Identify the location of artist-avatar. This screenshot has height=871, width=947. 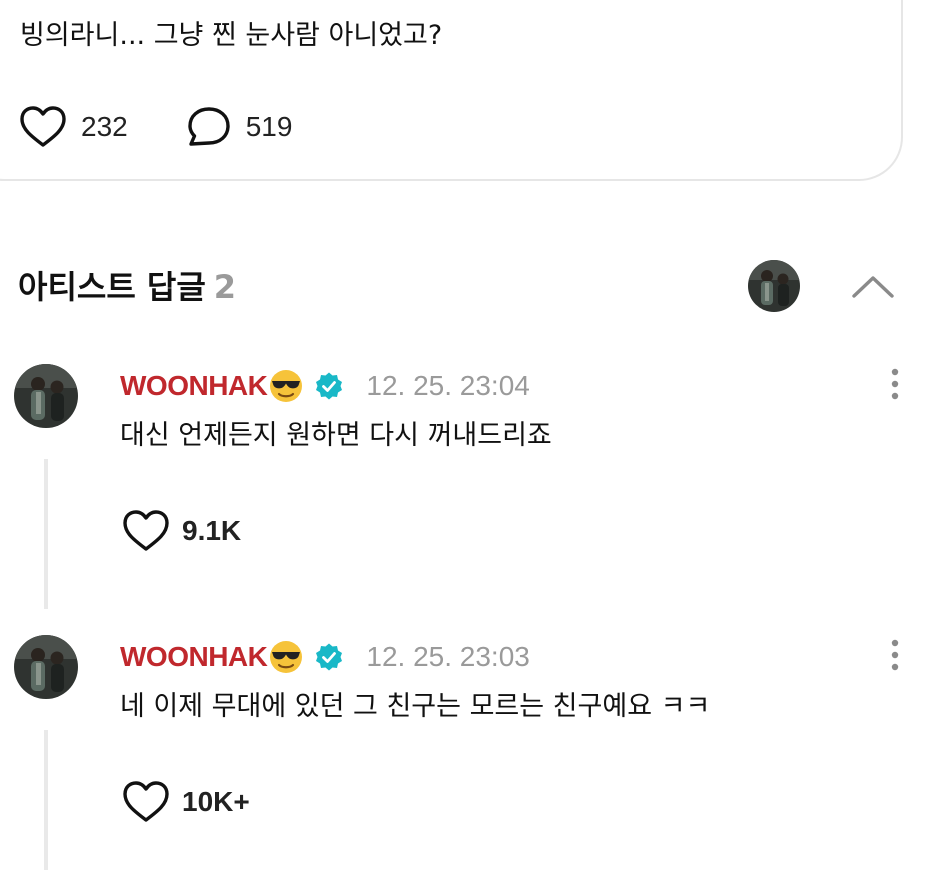
(774, 286).